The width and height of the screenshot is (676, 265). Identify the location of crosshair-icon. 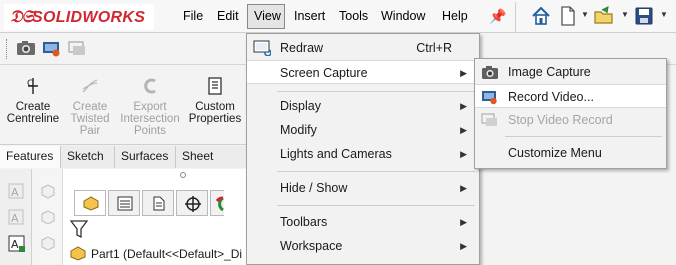
(193, 204).